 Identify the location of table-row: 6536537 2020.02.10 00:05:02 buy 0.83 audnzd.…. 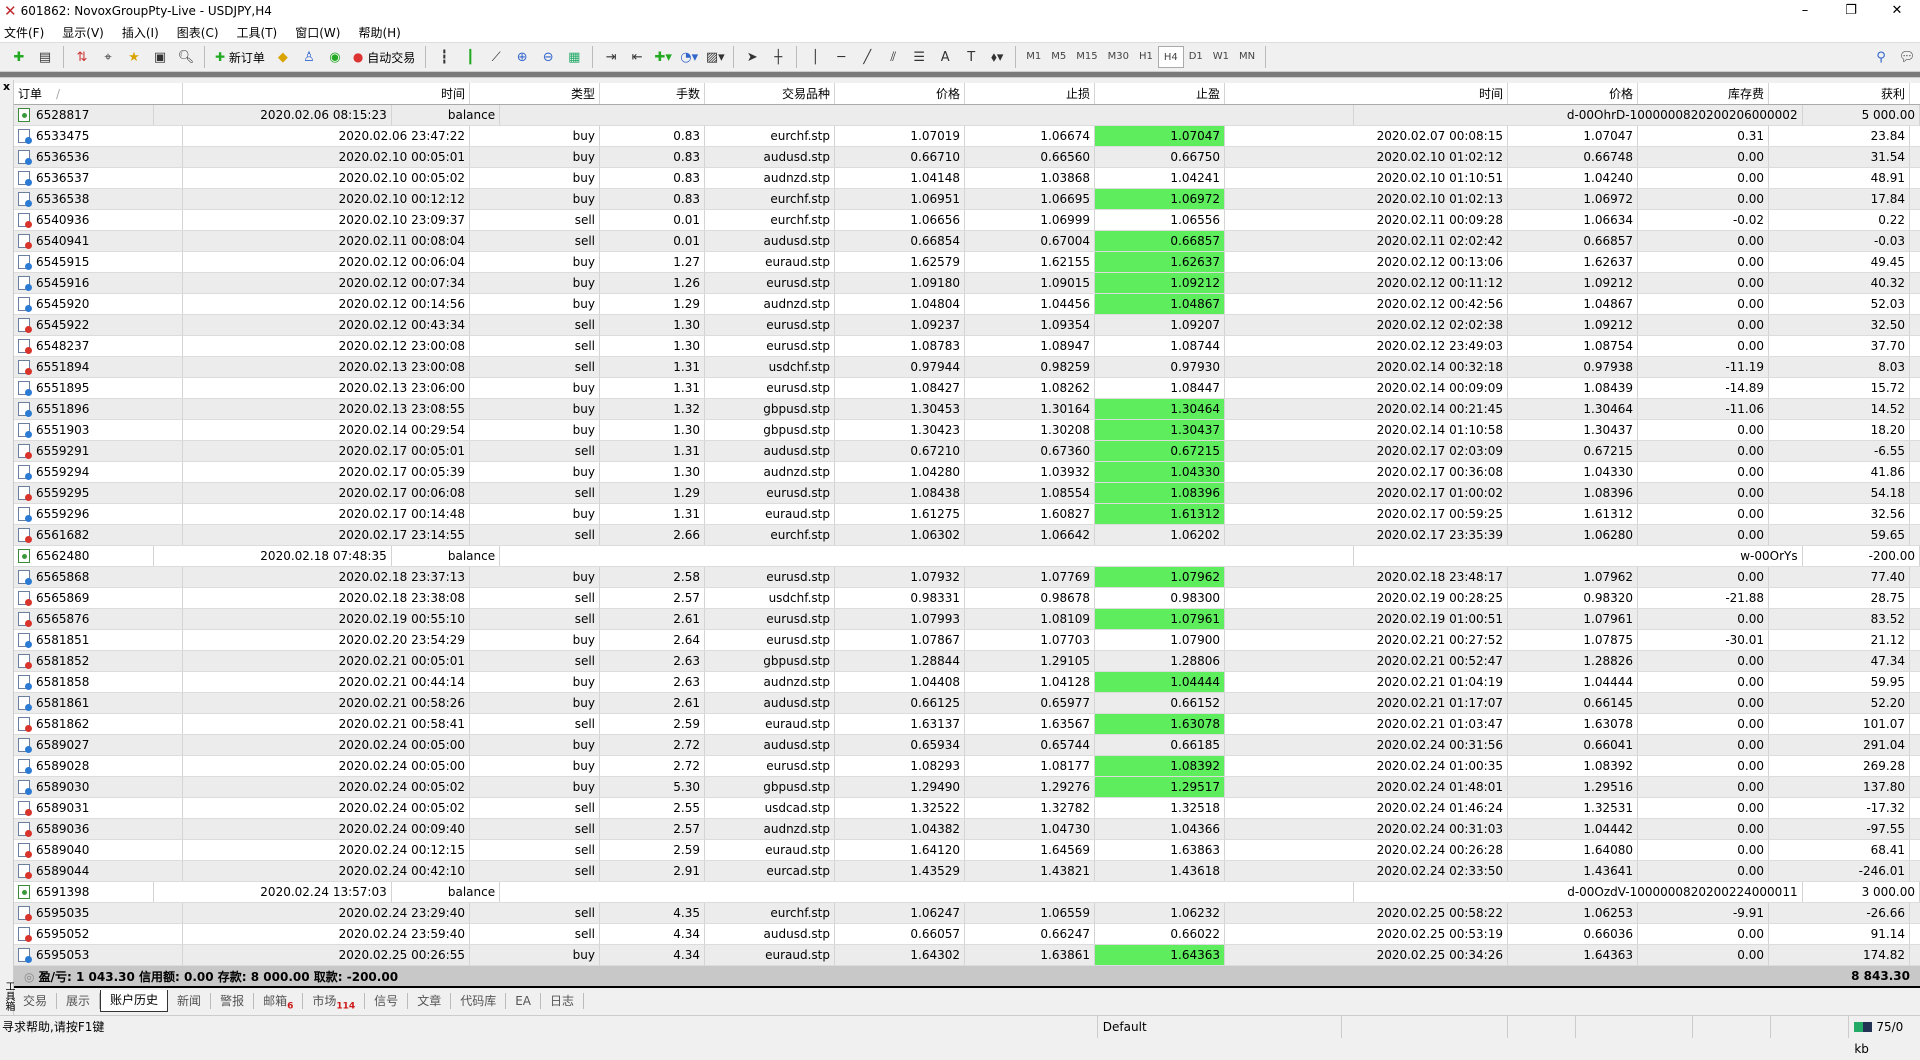
(967, 178).